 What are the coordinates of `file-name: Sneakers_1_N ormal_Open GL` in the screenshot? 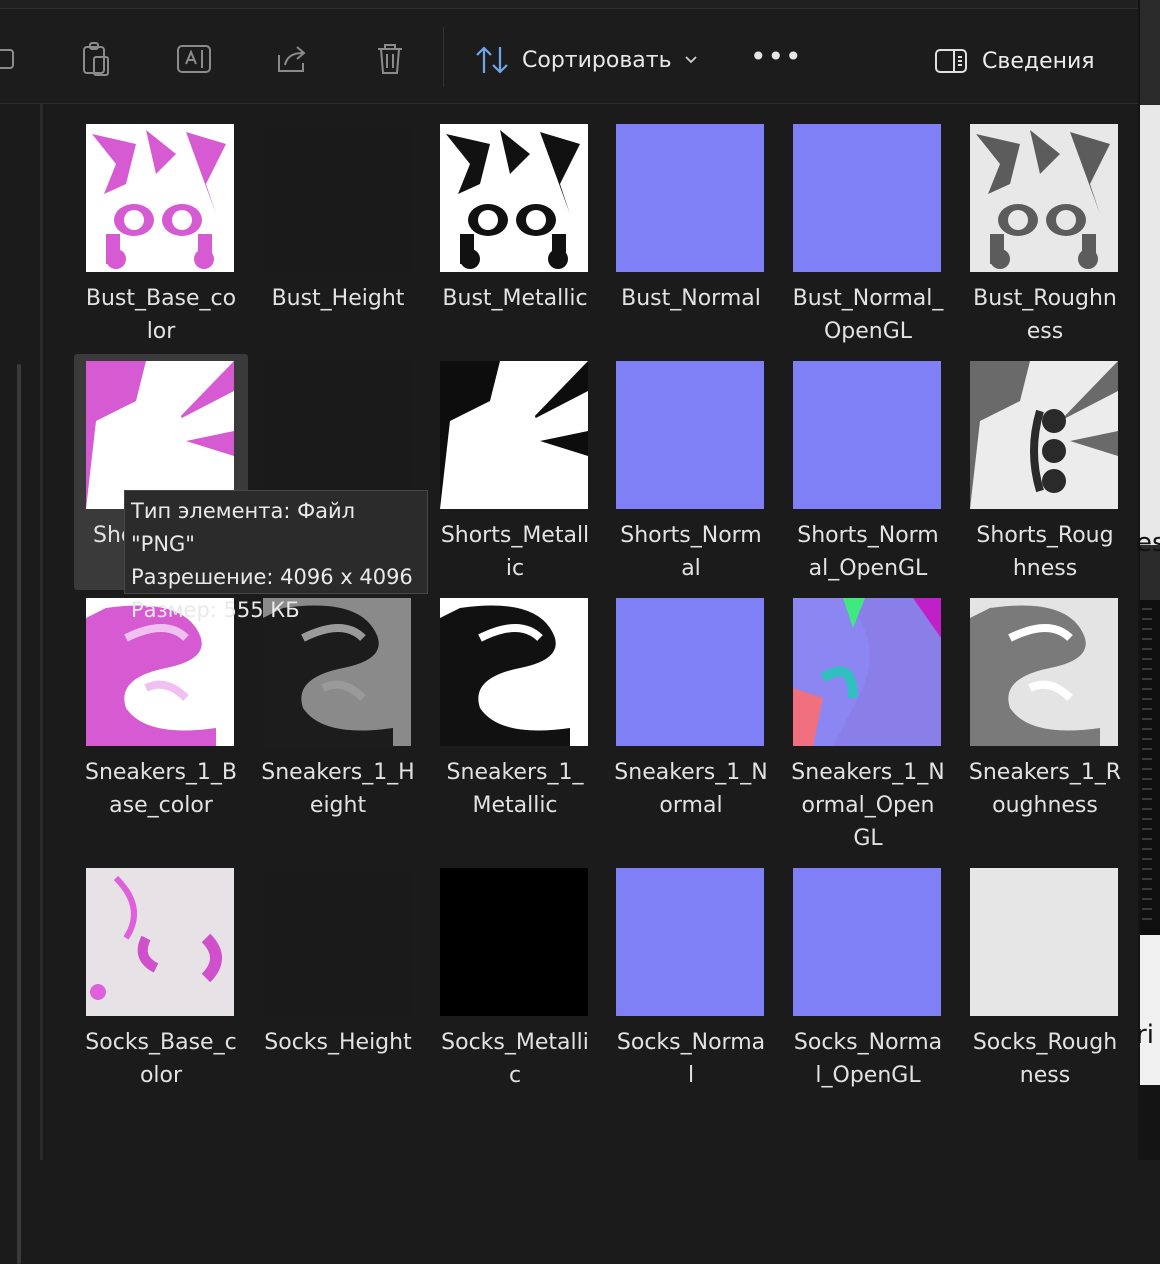 It's located at (868, 805).